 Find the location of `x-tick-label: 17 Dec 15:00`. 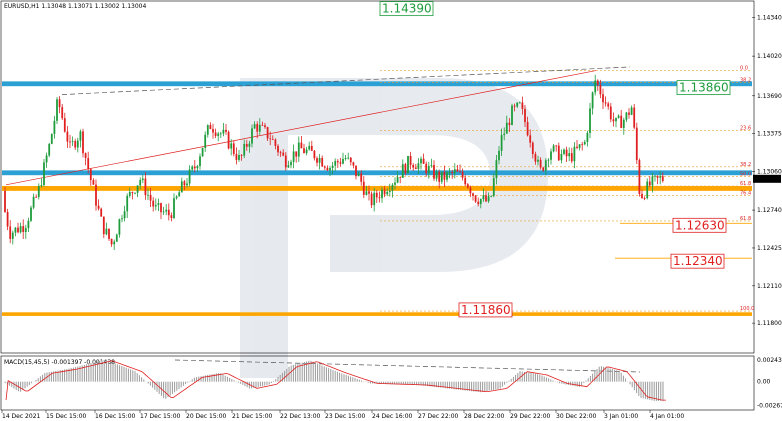

x-tick-label: 17 Dec 15:00 is located at coordinates (160, 416).